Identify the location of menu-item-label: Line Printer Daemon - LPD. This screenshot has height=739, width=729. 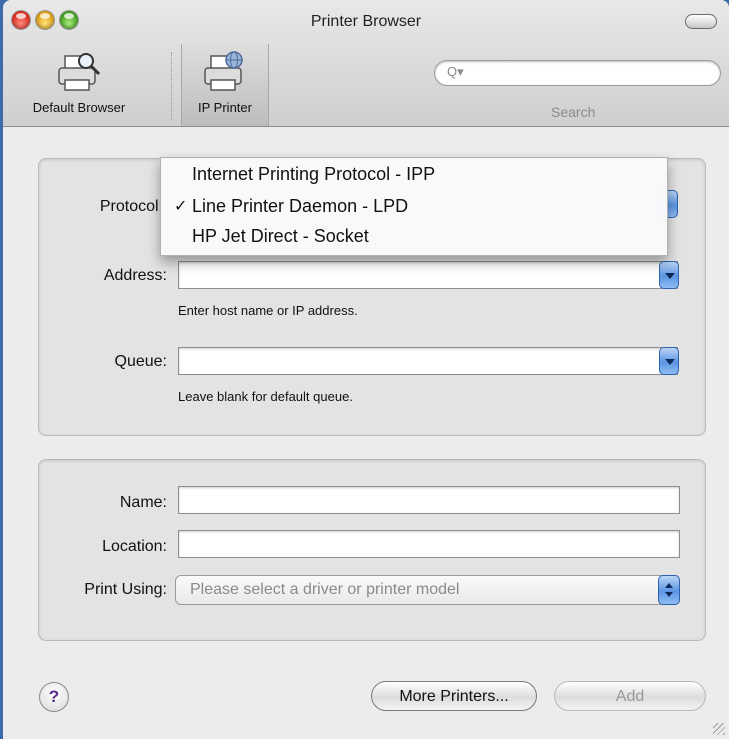
(300, 206).